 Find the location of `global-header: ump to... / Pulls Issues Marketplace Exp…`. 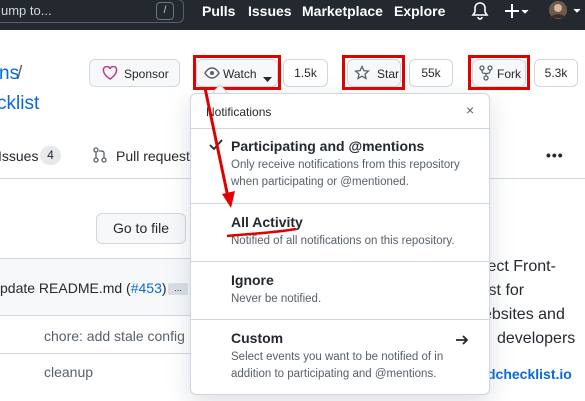

global-header: ump to... / Pulls Issues Marketplace Exp… is located at coordinates (292, 15).